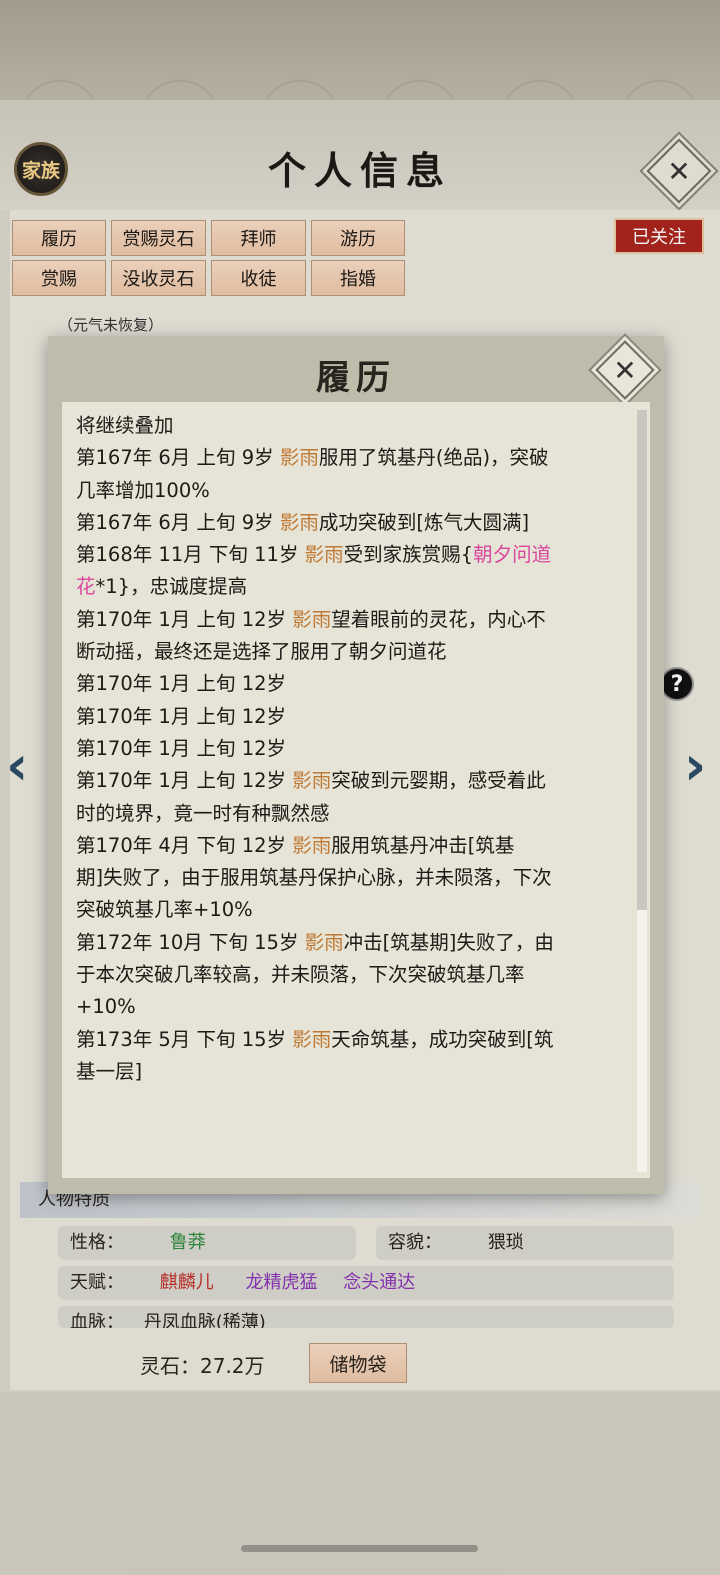 This screenshot has width=720, height=1575. Describe the element at coordinates (353, 910) in the screenshot. I see `history-log-line: 突破筑基几率+10%` at that location.